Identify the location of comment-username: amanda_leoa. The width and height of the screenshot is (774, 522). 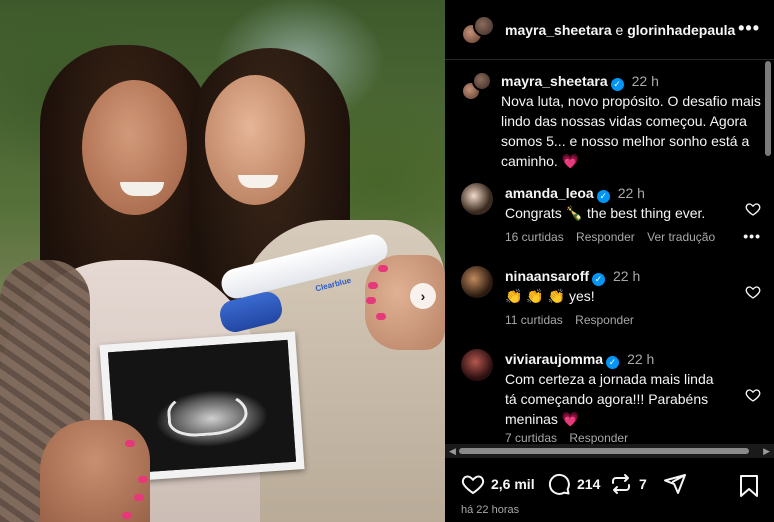
(549, 193).